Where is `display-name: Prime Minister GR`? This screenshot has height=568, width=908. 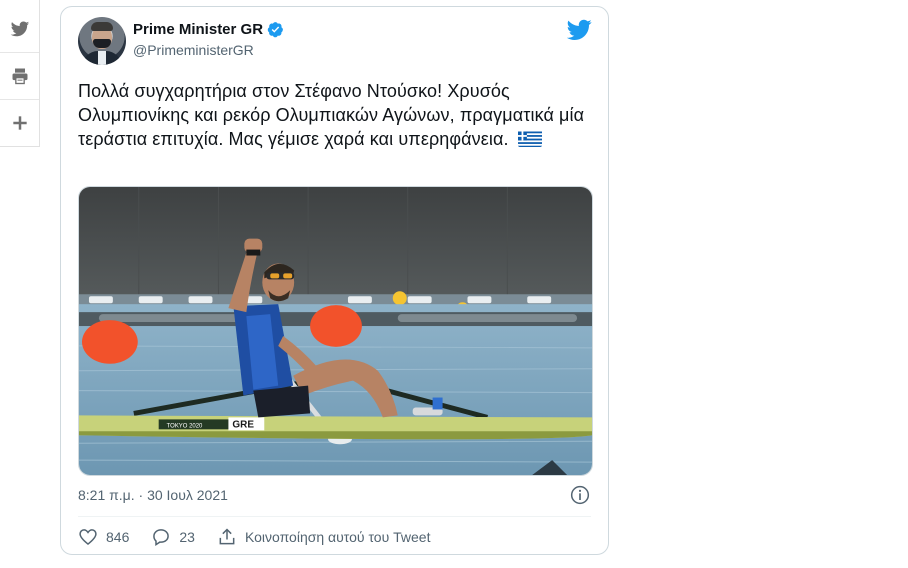 display-name: Prime Minister GR is located at coordinates (198, 29).